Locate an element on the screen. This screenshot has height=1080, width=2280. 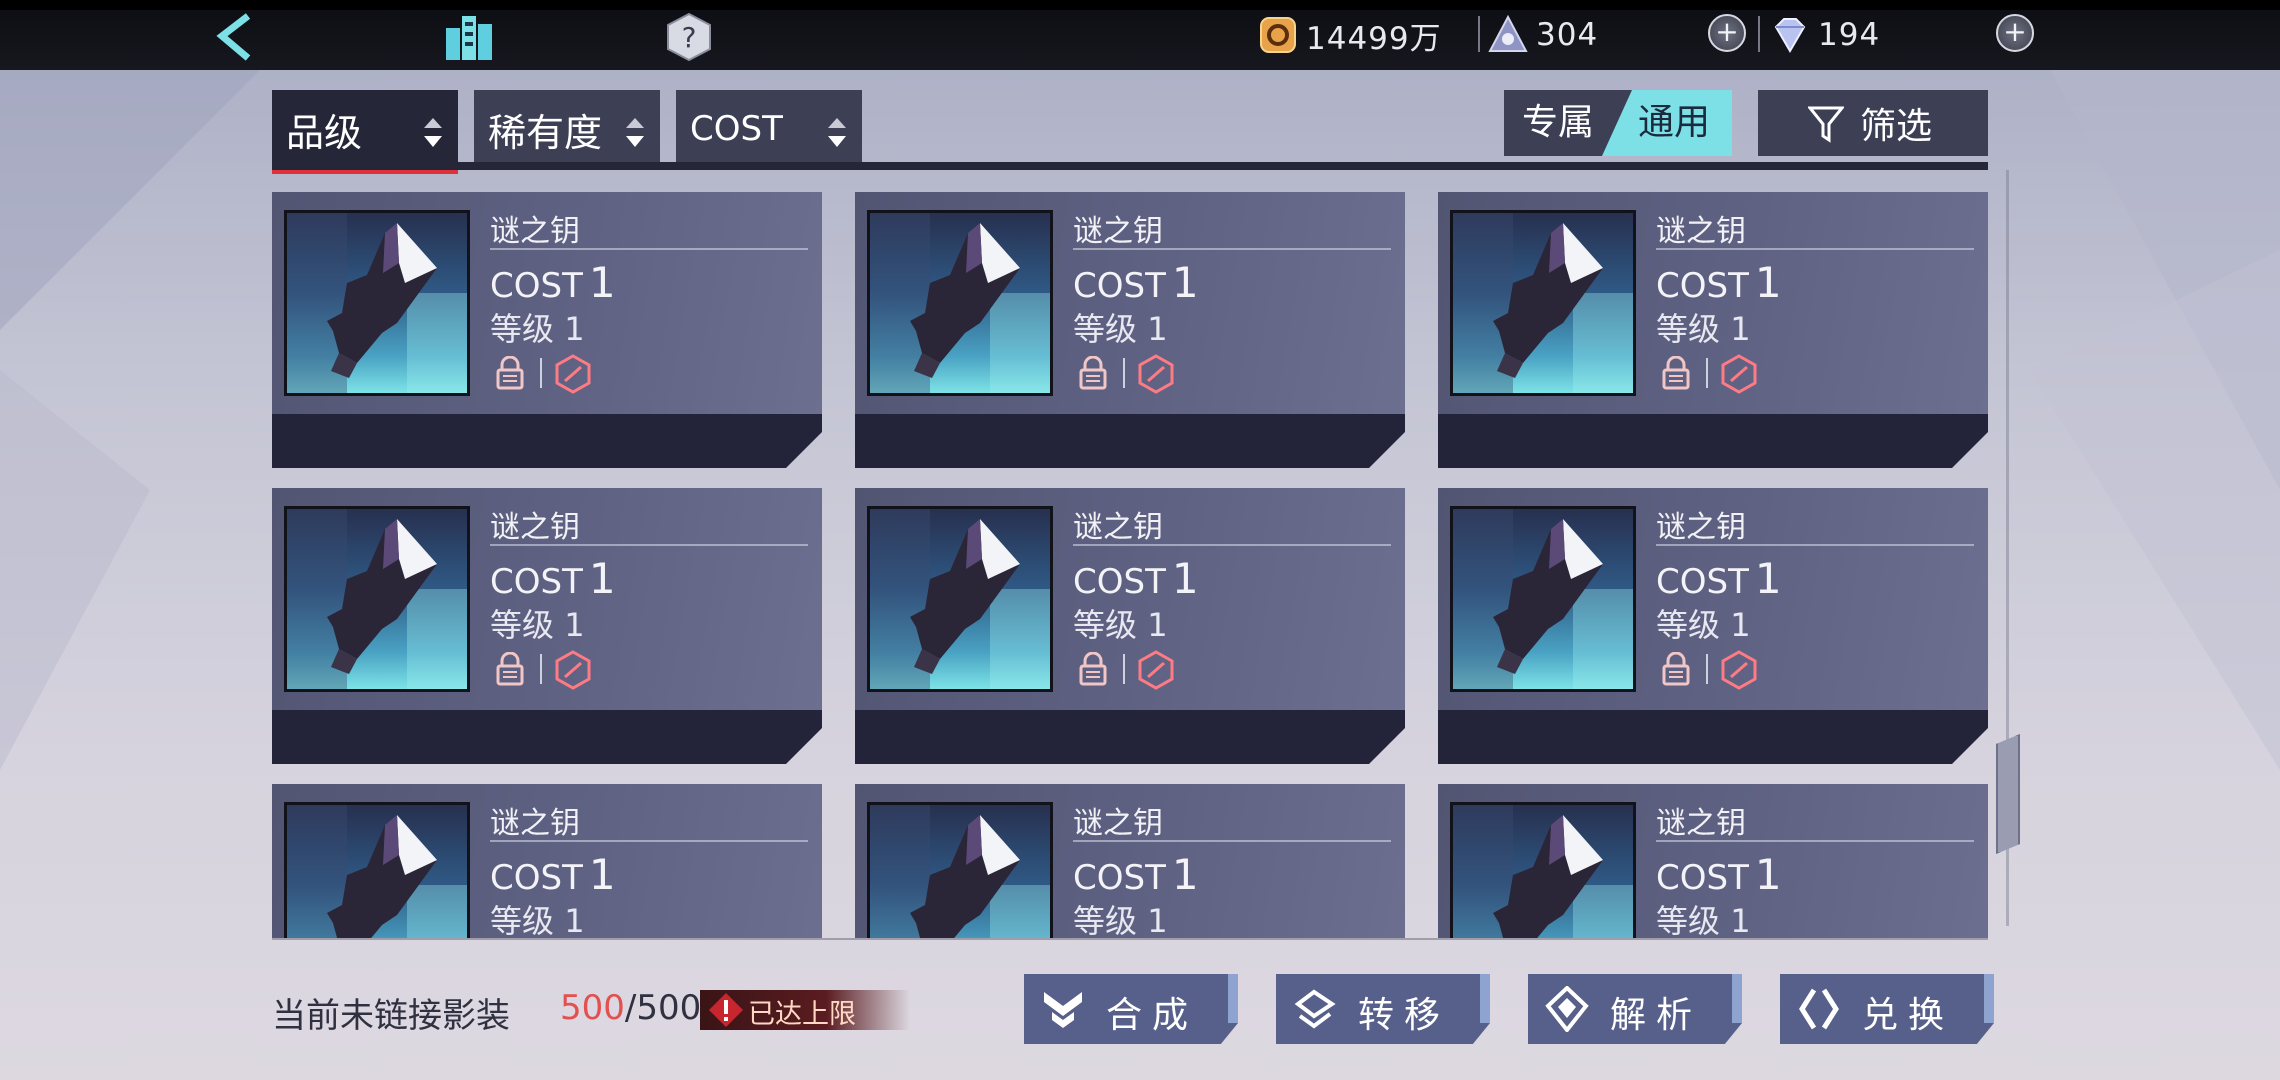
transfer-label: 转移 is located at coordinates (1404, 1015).